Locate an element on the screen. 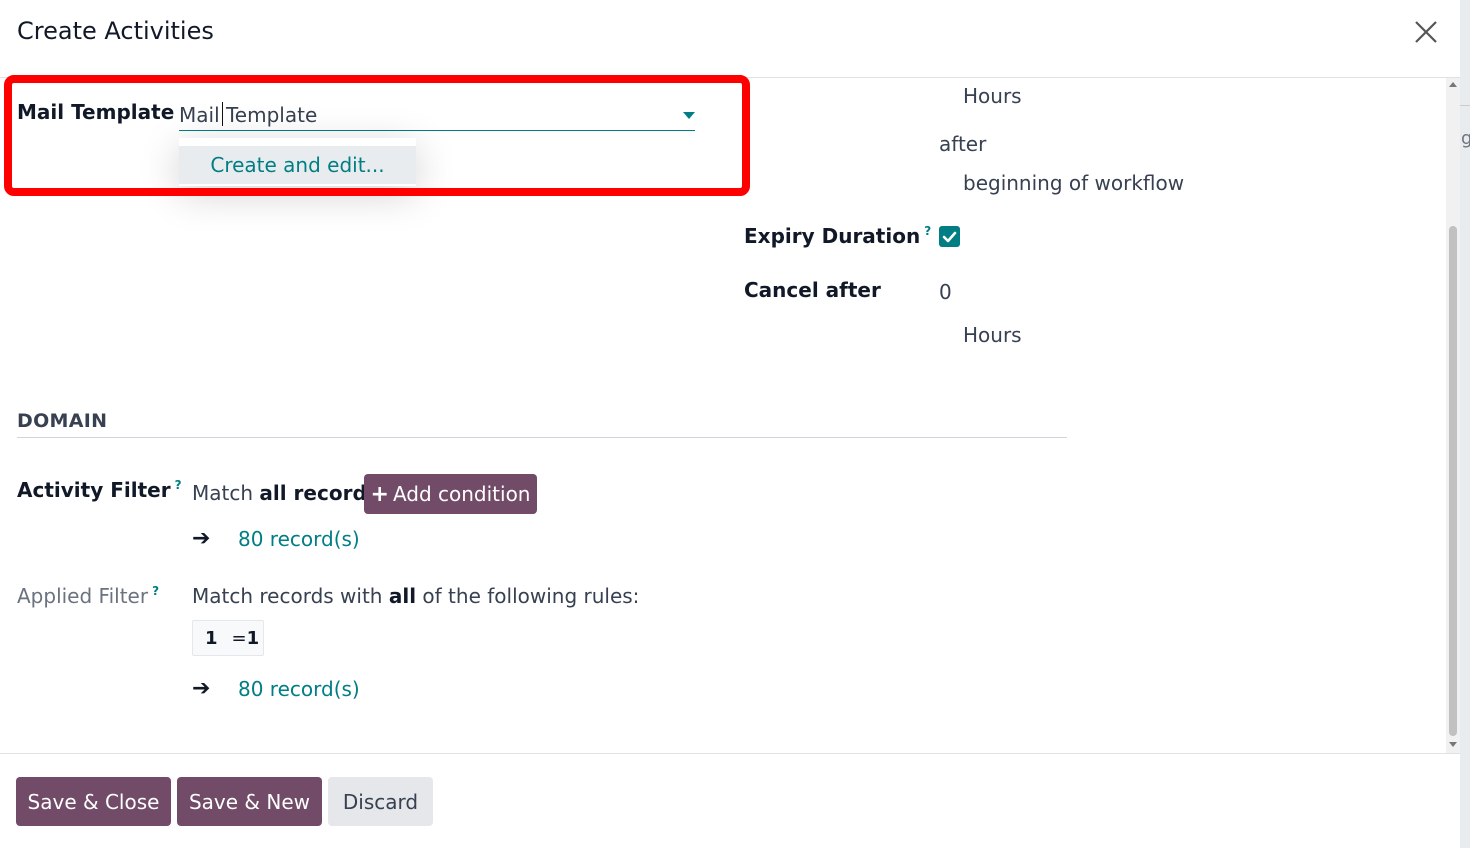 This screenshot has height=848, width=1470. rule-operator: = is located at coordinates (239, 638).